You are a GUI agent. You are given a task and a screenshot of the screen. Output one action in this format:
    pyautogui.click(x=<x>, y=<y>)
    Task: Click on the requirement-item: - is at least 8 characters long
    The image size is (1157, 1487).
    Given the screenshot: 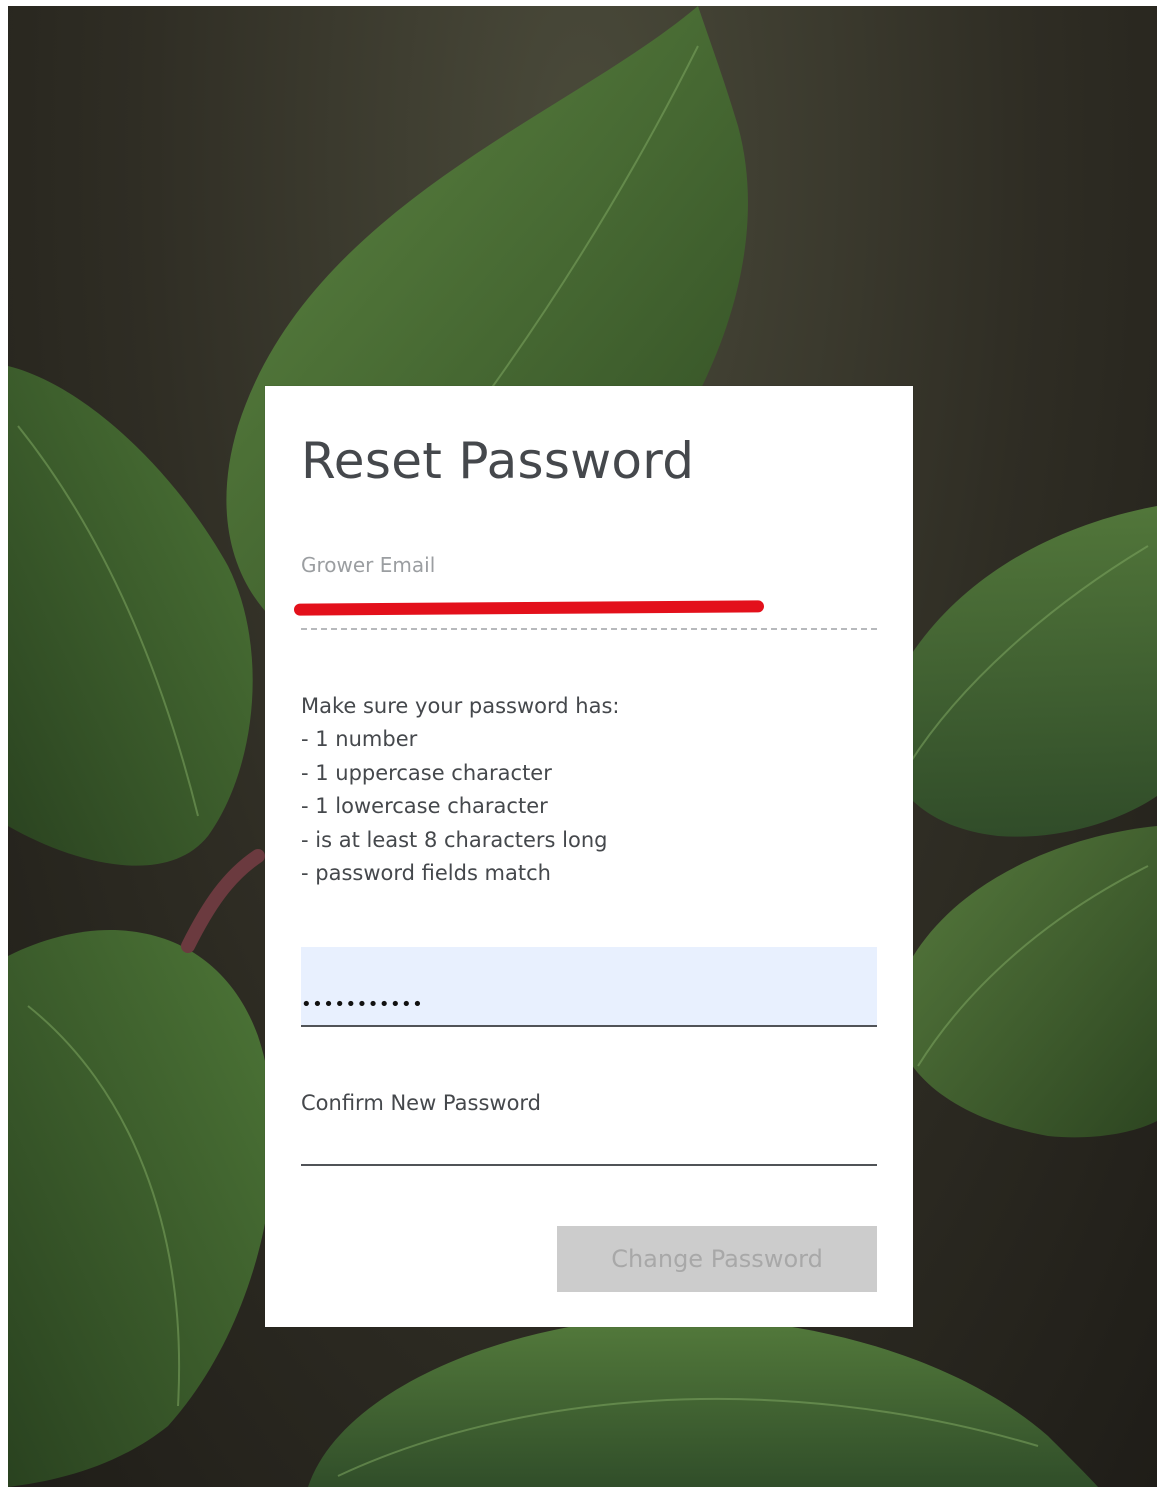 What is the action you would take?
    pyautogui.click(x=454, y=839)
    